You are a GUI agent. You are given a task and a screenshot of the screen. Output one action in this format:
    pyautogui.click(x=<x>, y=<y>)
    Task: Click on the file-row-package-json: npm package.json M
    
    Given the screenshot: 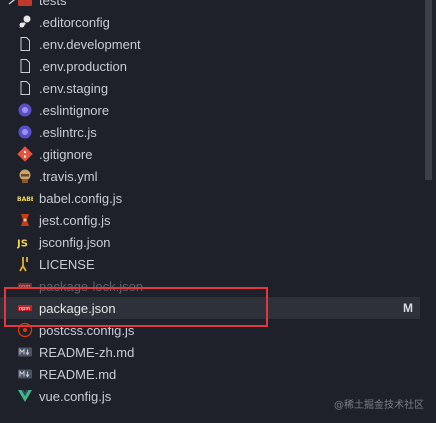 What is the action you would take?
    pyautogui.click(x=210, y=308)
    